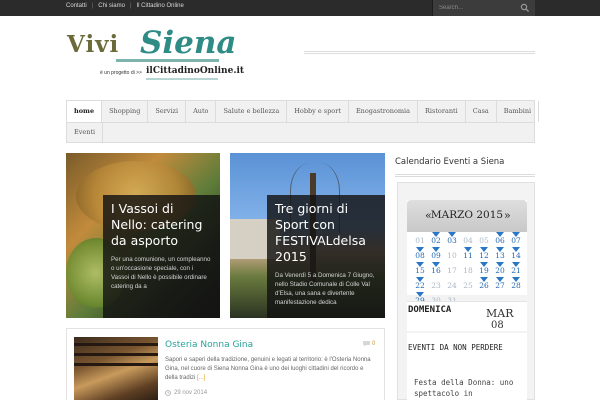  What do you see at coordinates (507, 215) in the screenshot?
I see `calendar-next-button: »` at bounding box center [507, 215].